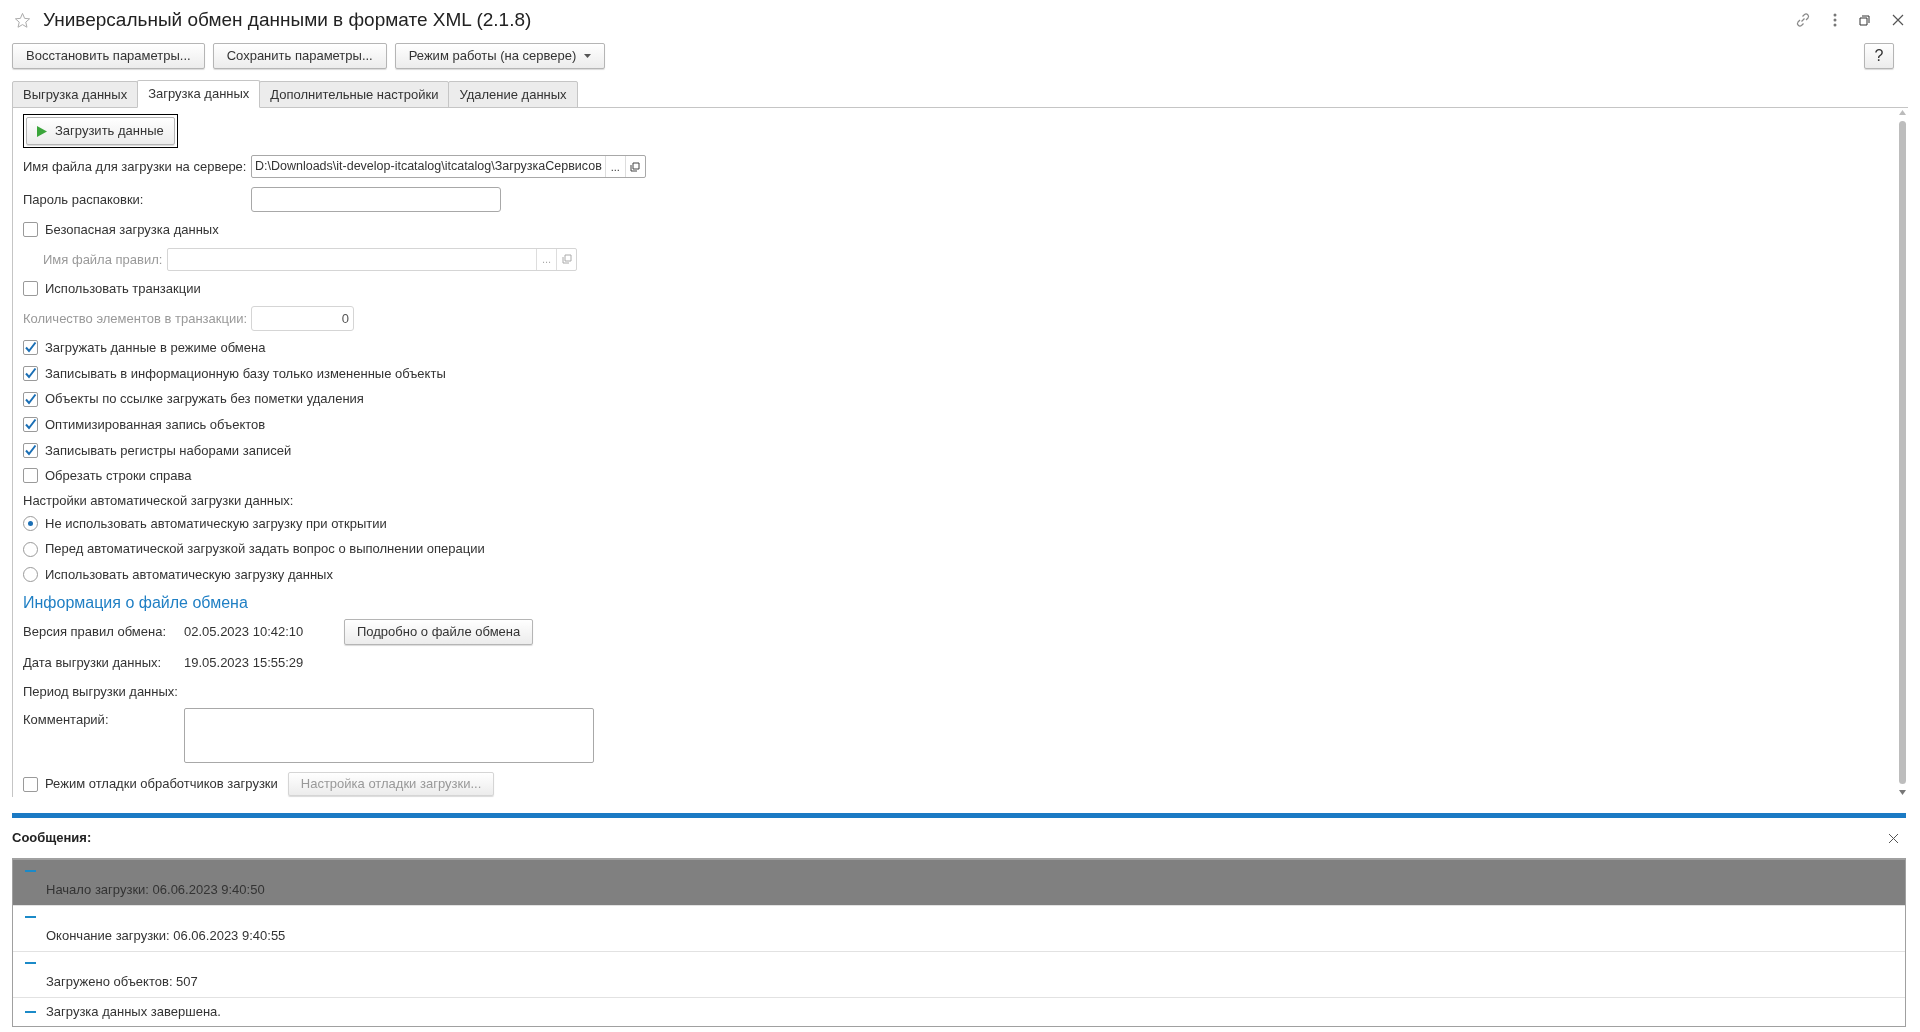 This screenshot has width=1920, height=1032. I want to click on scroll-down-icon, so click(1902, 792).